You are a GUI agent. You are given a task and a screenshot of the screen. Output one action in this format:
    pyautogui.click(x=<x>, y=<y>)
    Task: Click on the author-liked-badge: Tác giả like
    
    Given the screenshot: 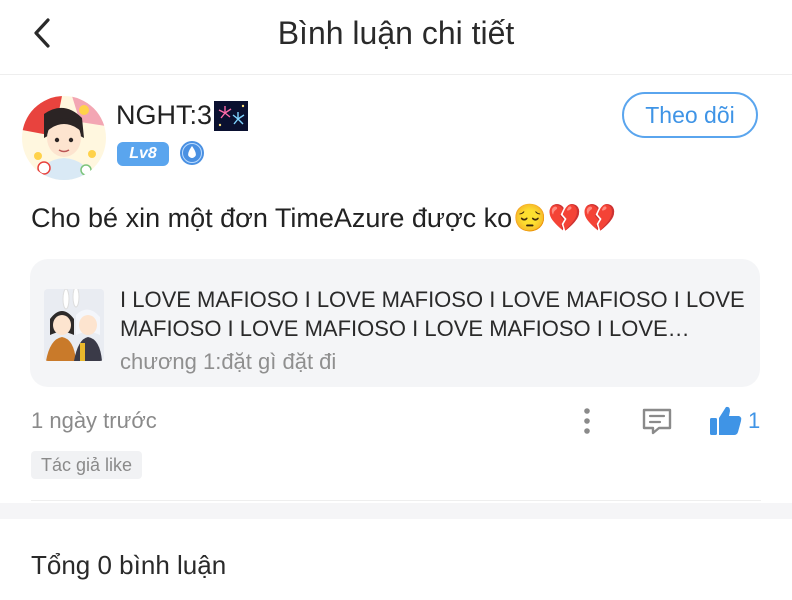 What is the action you would take?
    pyautogui.click(x=87, y=465)
    